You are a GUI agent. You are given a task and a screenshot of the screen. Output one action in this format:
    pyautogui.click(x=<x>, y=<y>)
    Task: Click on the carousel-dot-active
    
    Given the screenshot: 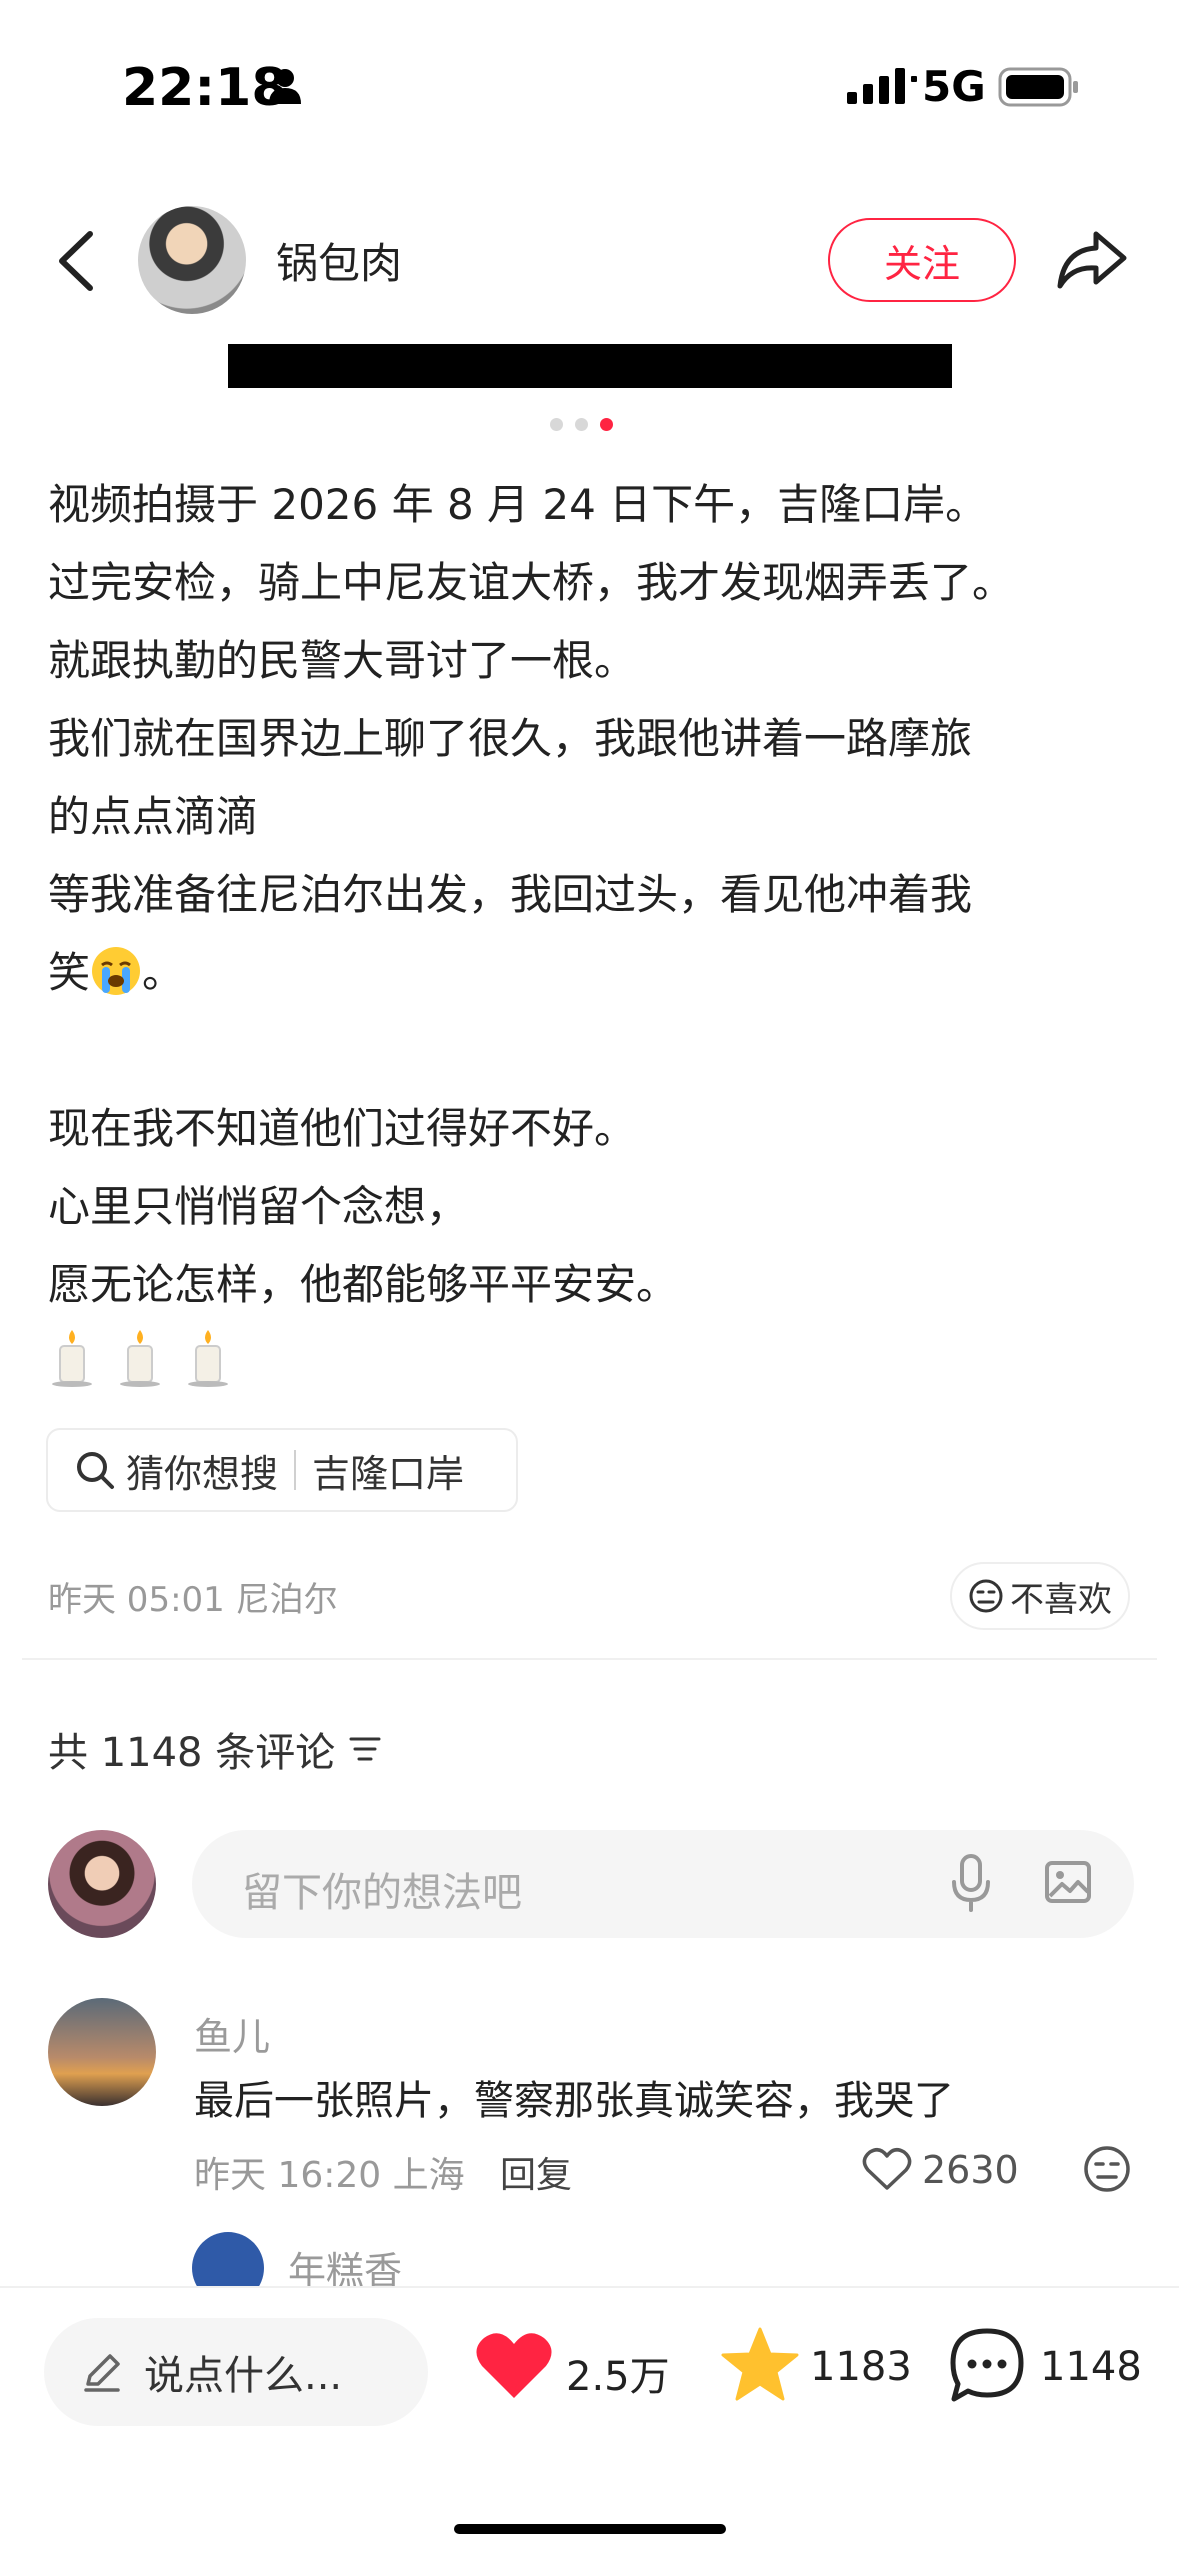 What is the action you would take?
    pyautogui.click(x=606, y=424)
    